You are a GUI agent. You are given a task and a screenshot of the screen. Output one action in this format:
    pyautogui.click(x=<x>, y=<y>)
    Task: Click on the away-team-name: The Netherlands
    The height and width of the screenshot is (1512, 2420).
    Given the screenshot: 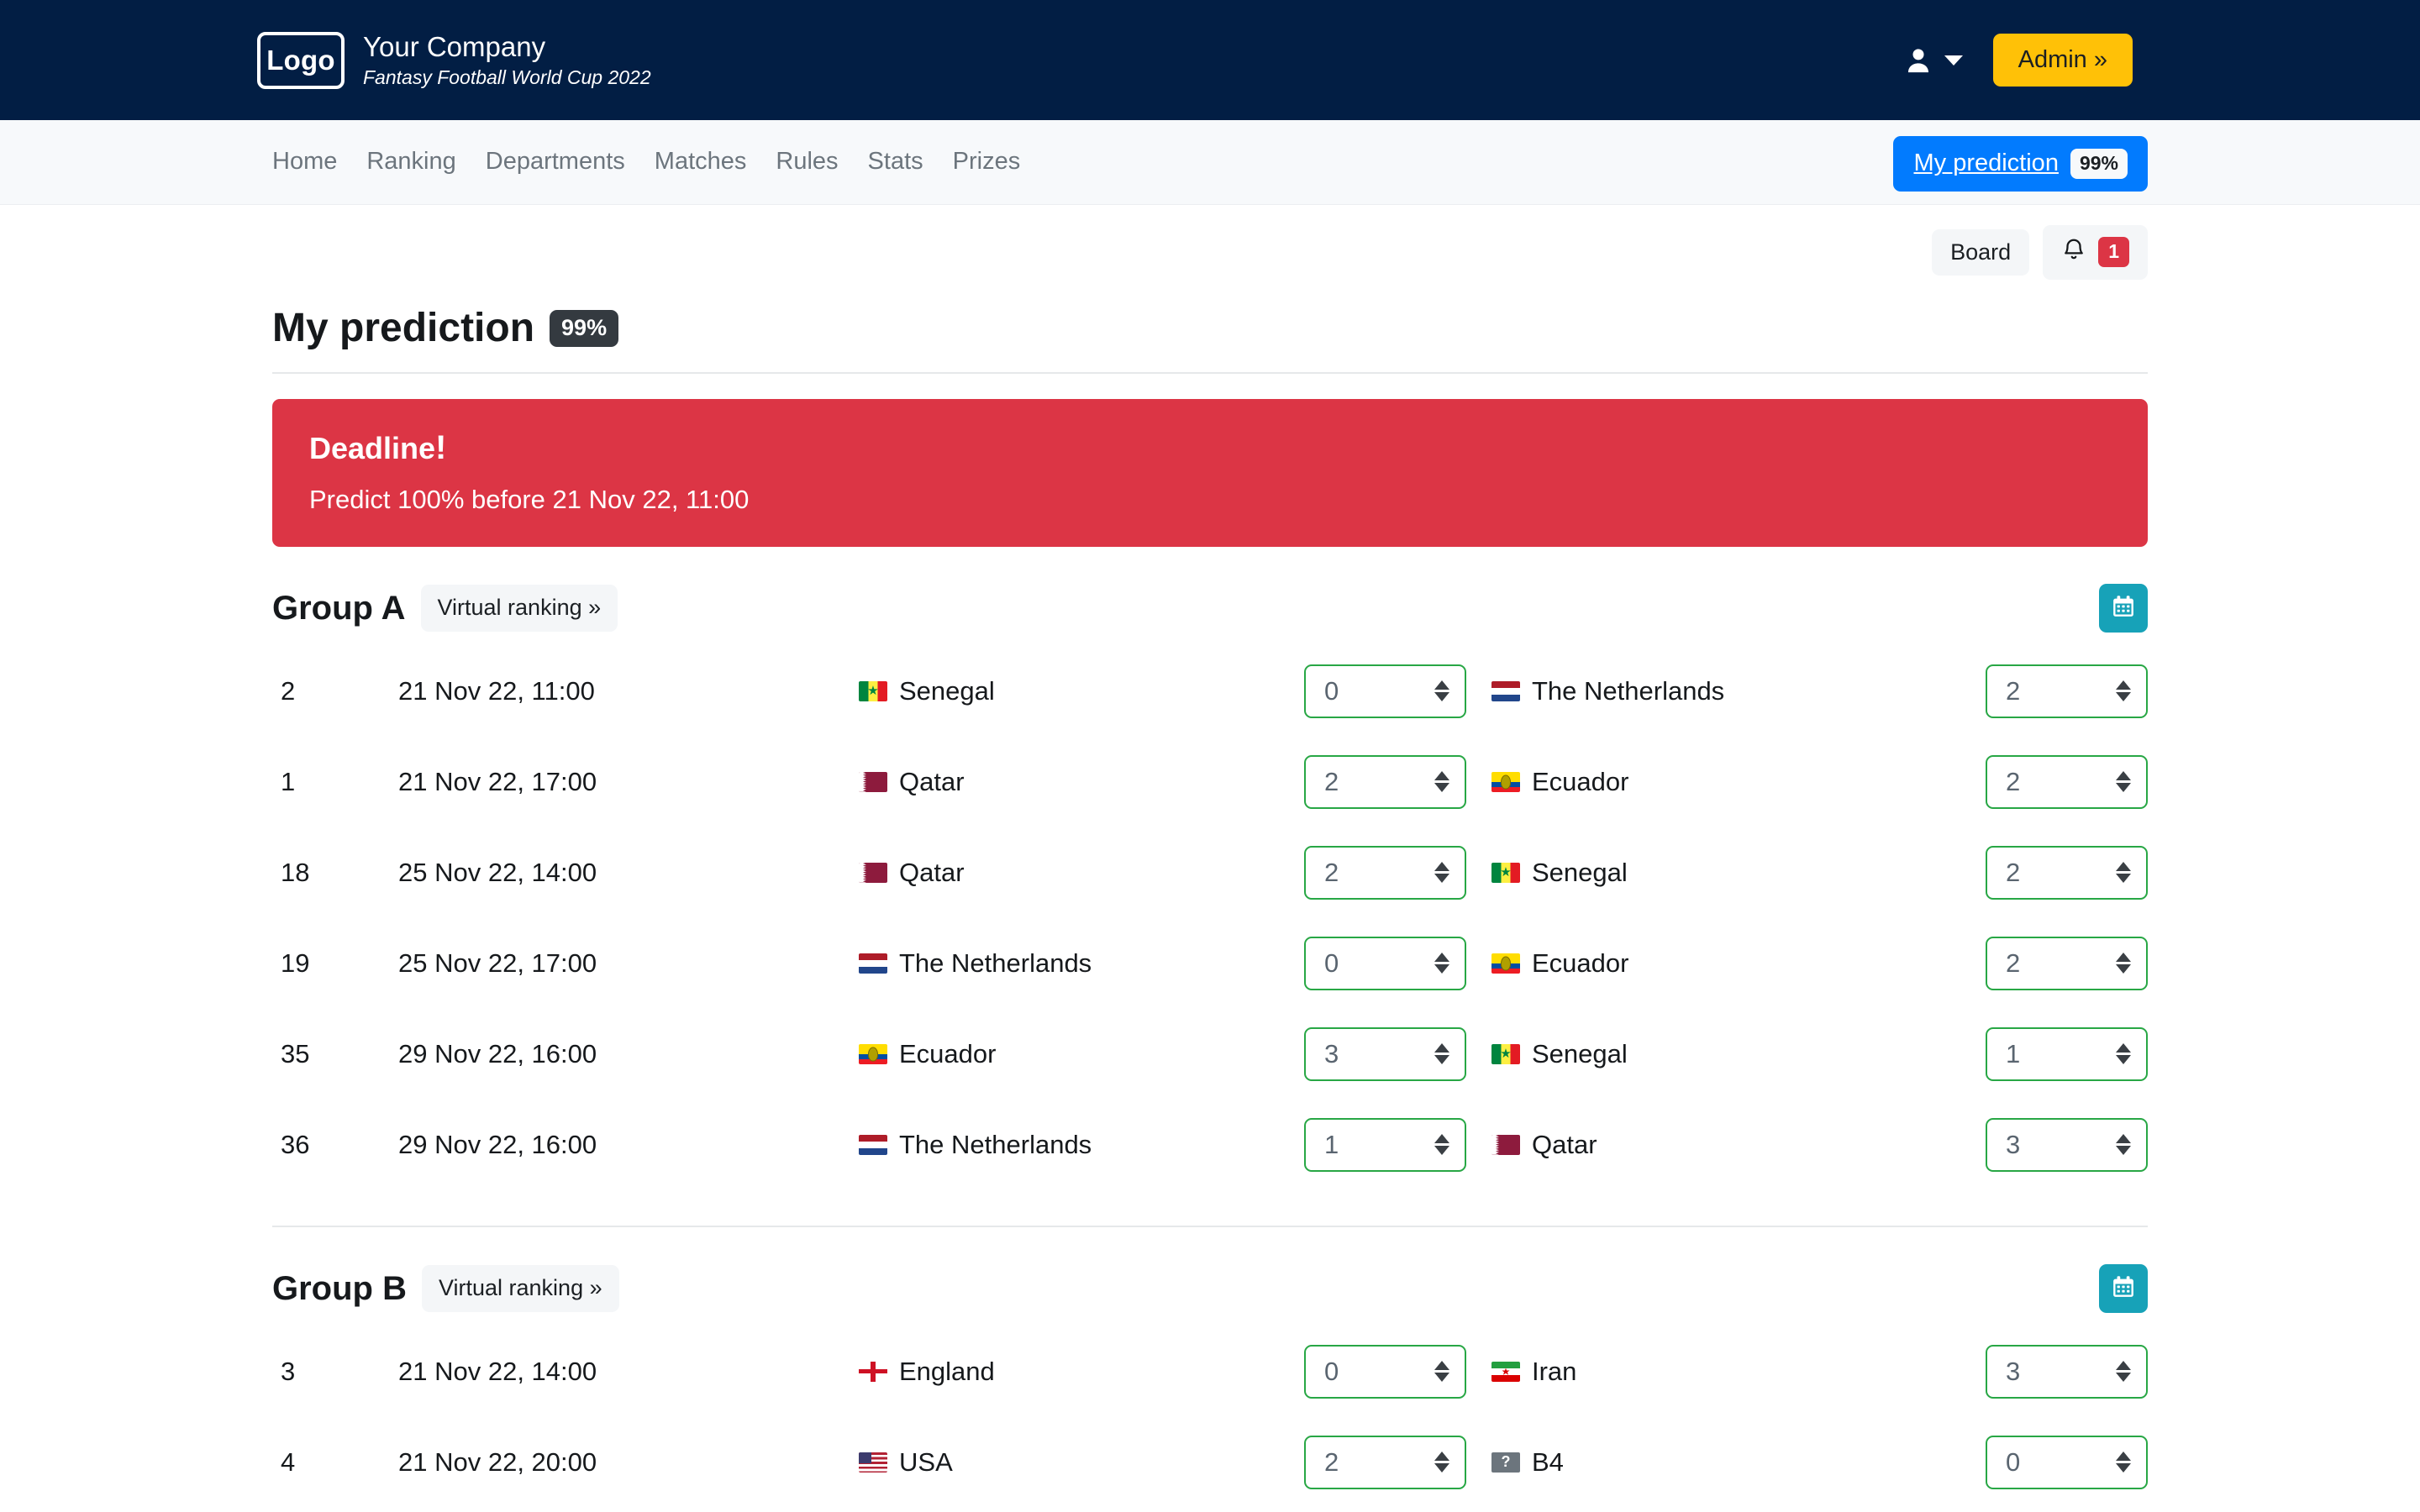 What is the action you would take?
    pyautogui.click(x=1628, y=690)
    